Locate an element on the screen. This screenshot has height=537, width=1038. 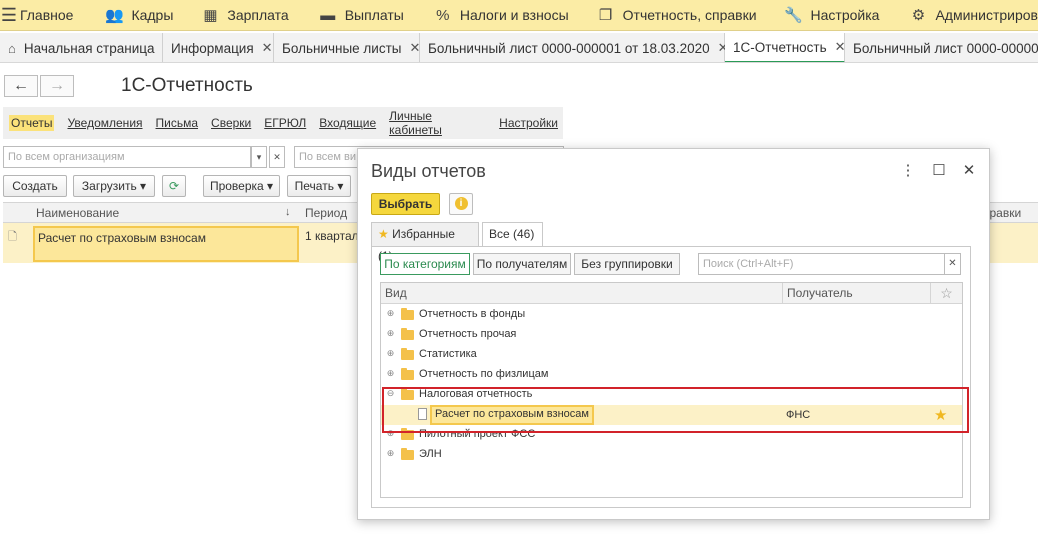
tab-favorites: ★ Избранные (1) is located at coordinates (425, 242).